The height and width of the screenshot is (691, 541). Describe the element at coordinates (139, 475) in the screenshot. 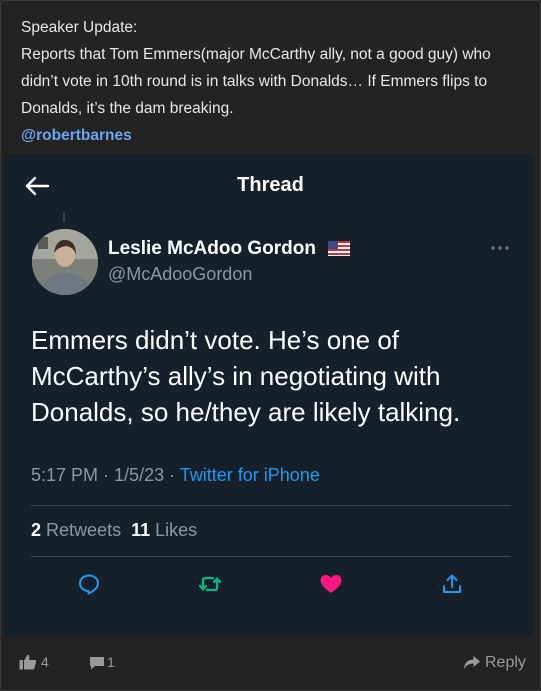

I see `tweet-date: 1/5/23` at that location.